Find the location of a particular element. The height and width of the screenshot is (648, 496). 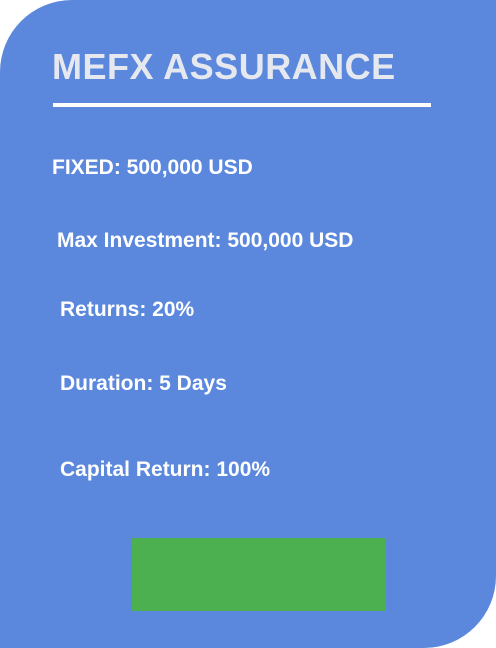

duration: Duration: 5 Days is located at coordinates (143, 383).